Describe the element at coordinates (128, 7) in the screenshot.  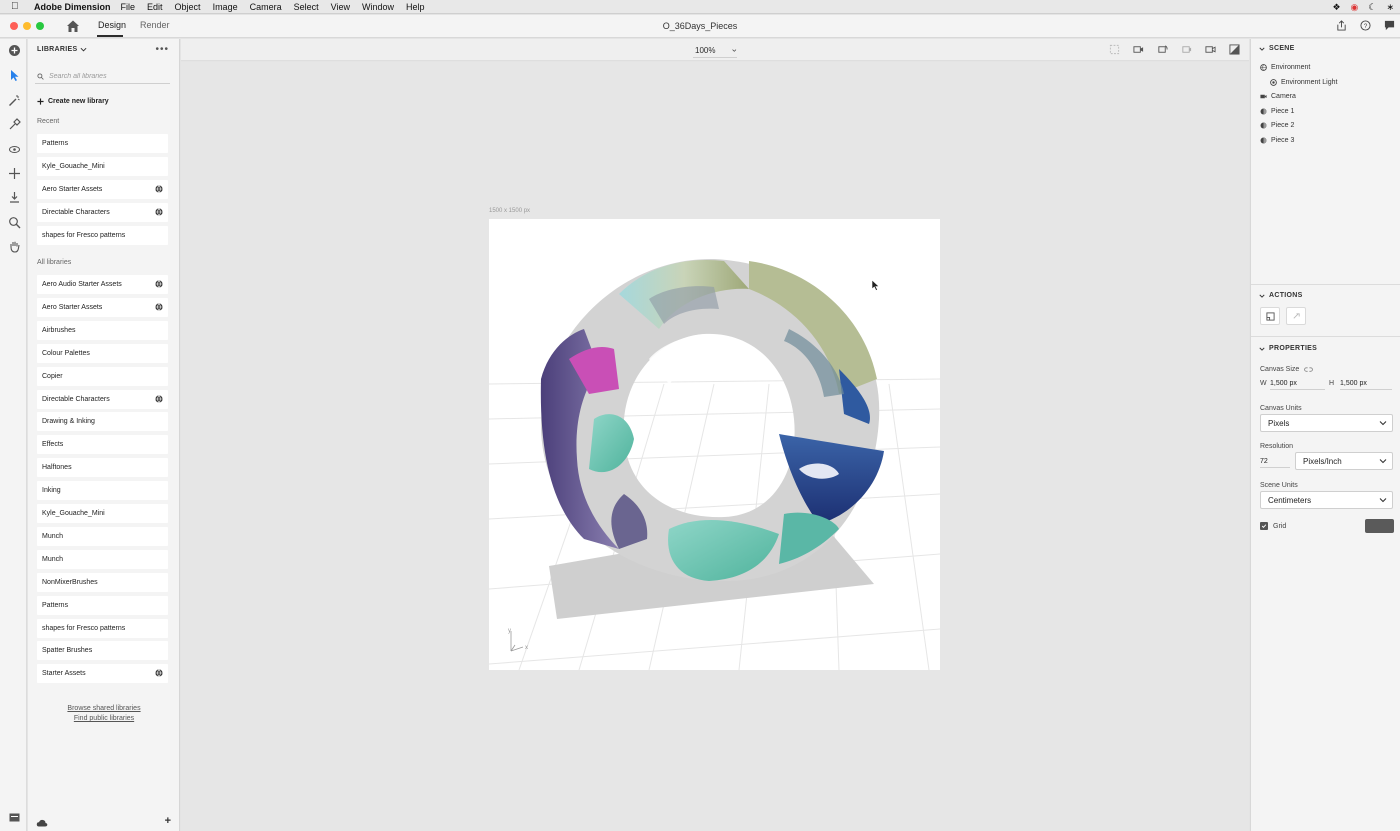
I see `menu-file: File` at that location.